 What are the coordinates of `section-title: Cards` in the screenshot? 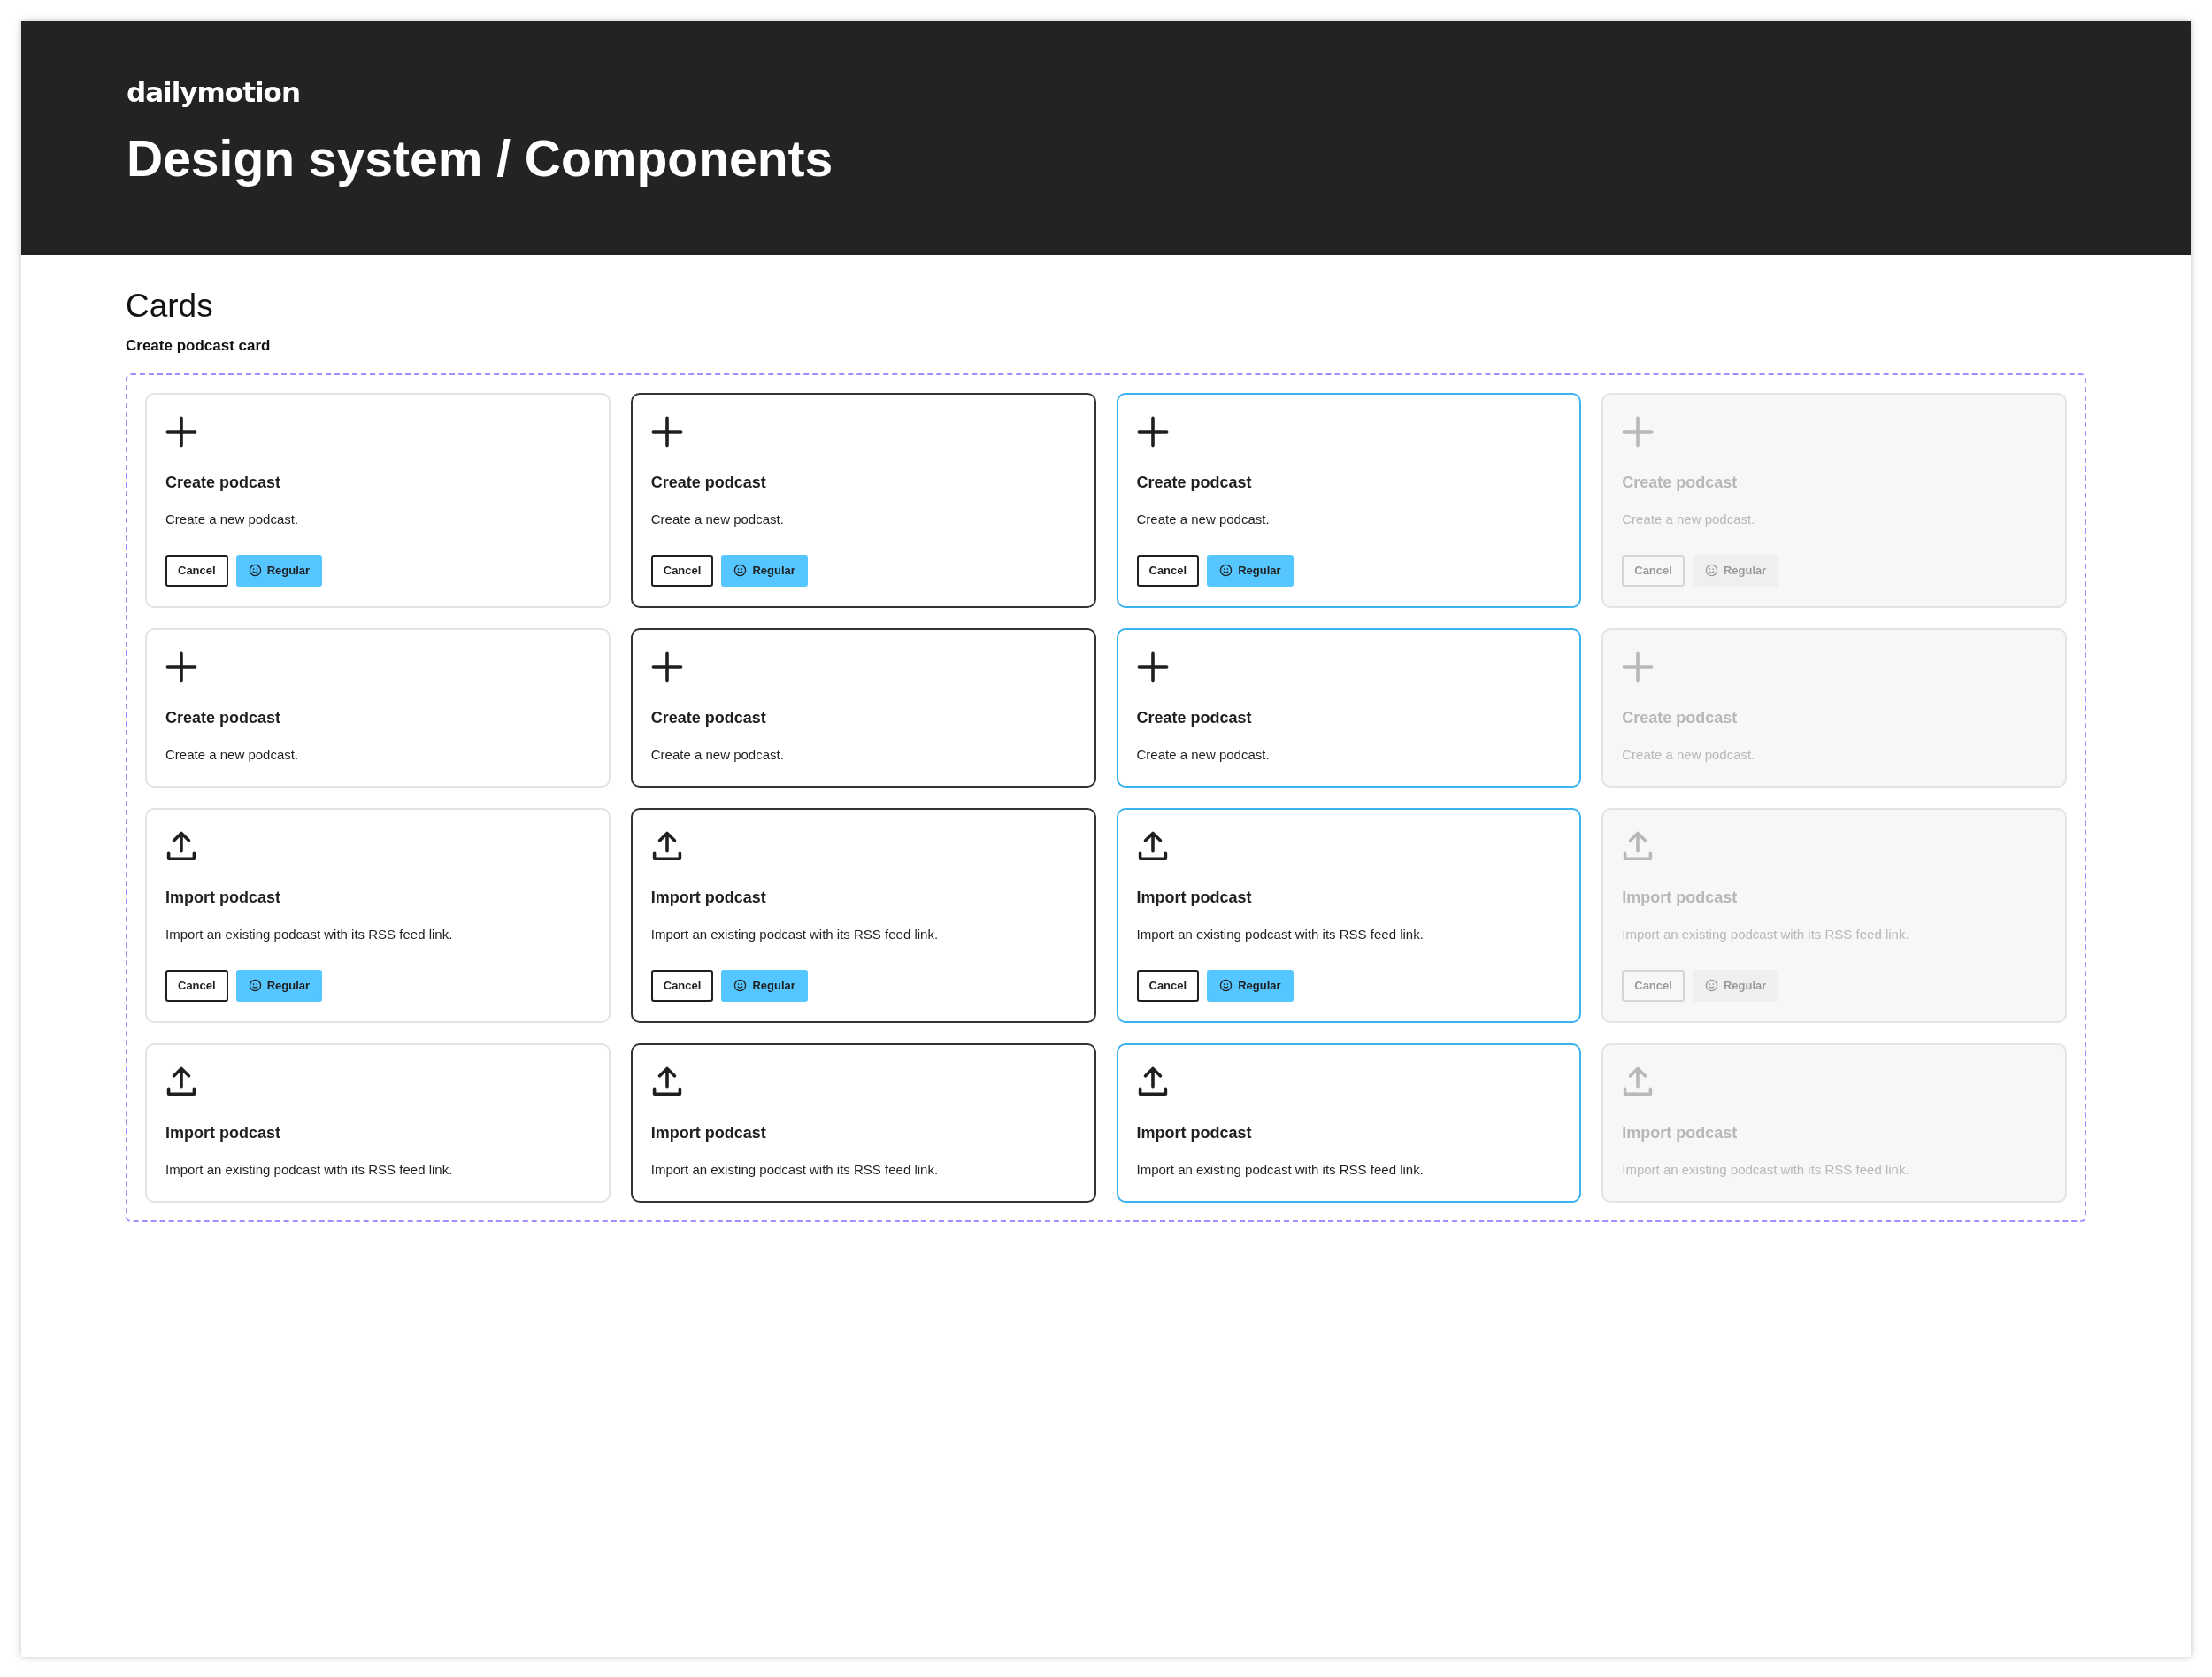 It's located at (170, 306).